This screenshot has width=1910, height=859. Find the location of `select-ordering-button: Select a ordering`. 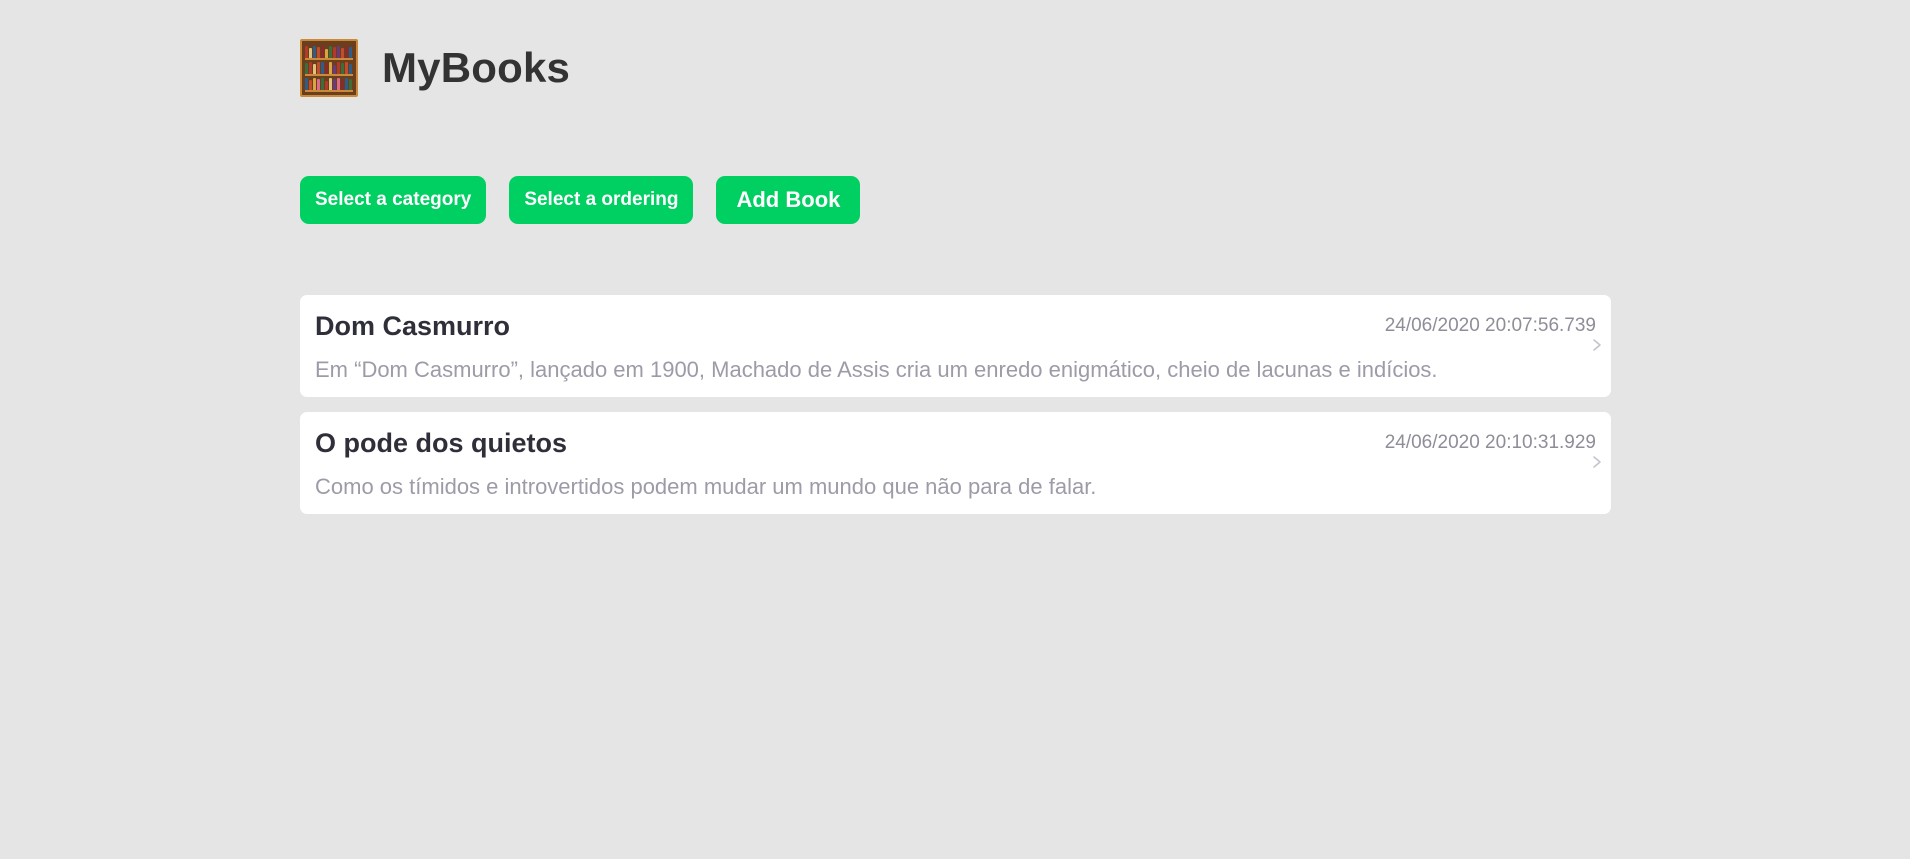

select-ordering-button: Select a ordering is located at coordinates (601, 200).